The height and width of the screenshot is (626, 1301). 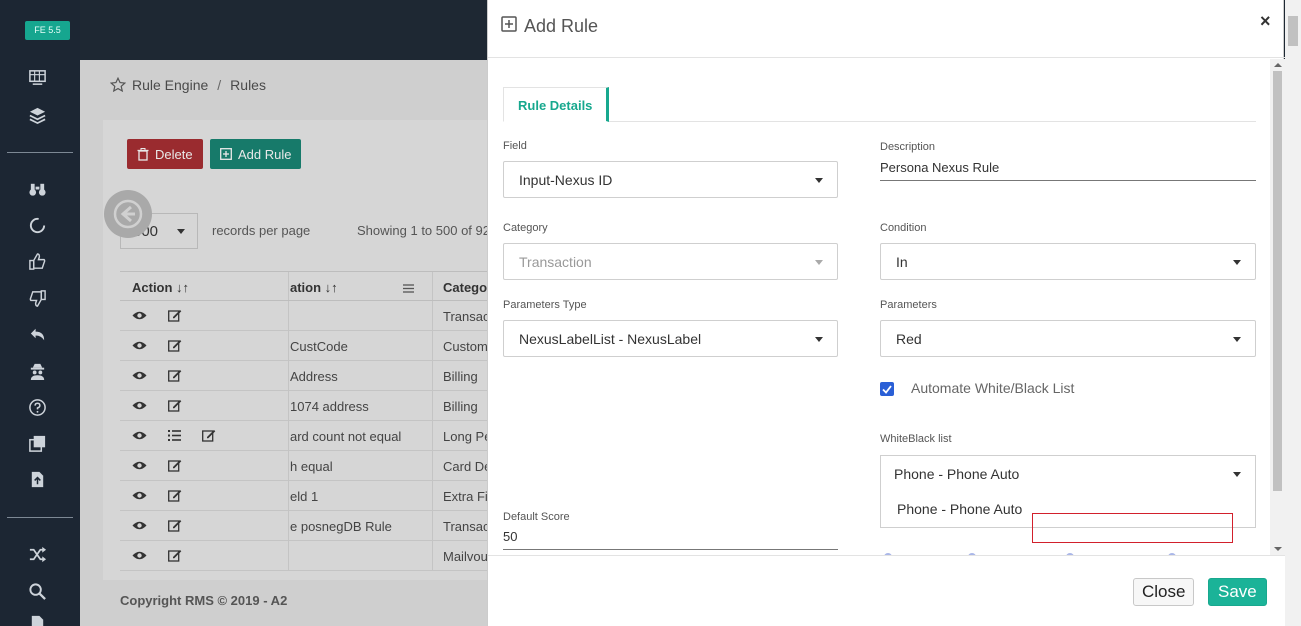 What do you see at coordinates (408, 288) in the screenshot?
I see `column-menu-icon` at bounding box center [408, 288].